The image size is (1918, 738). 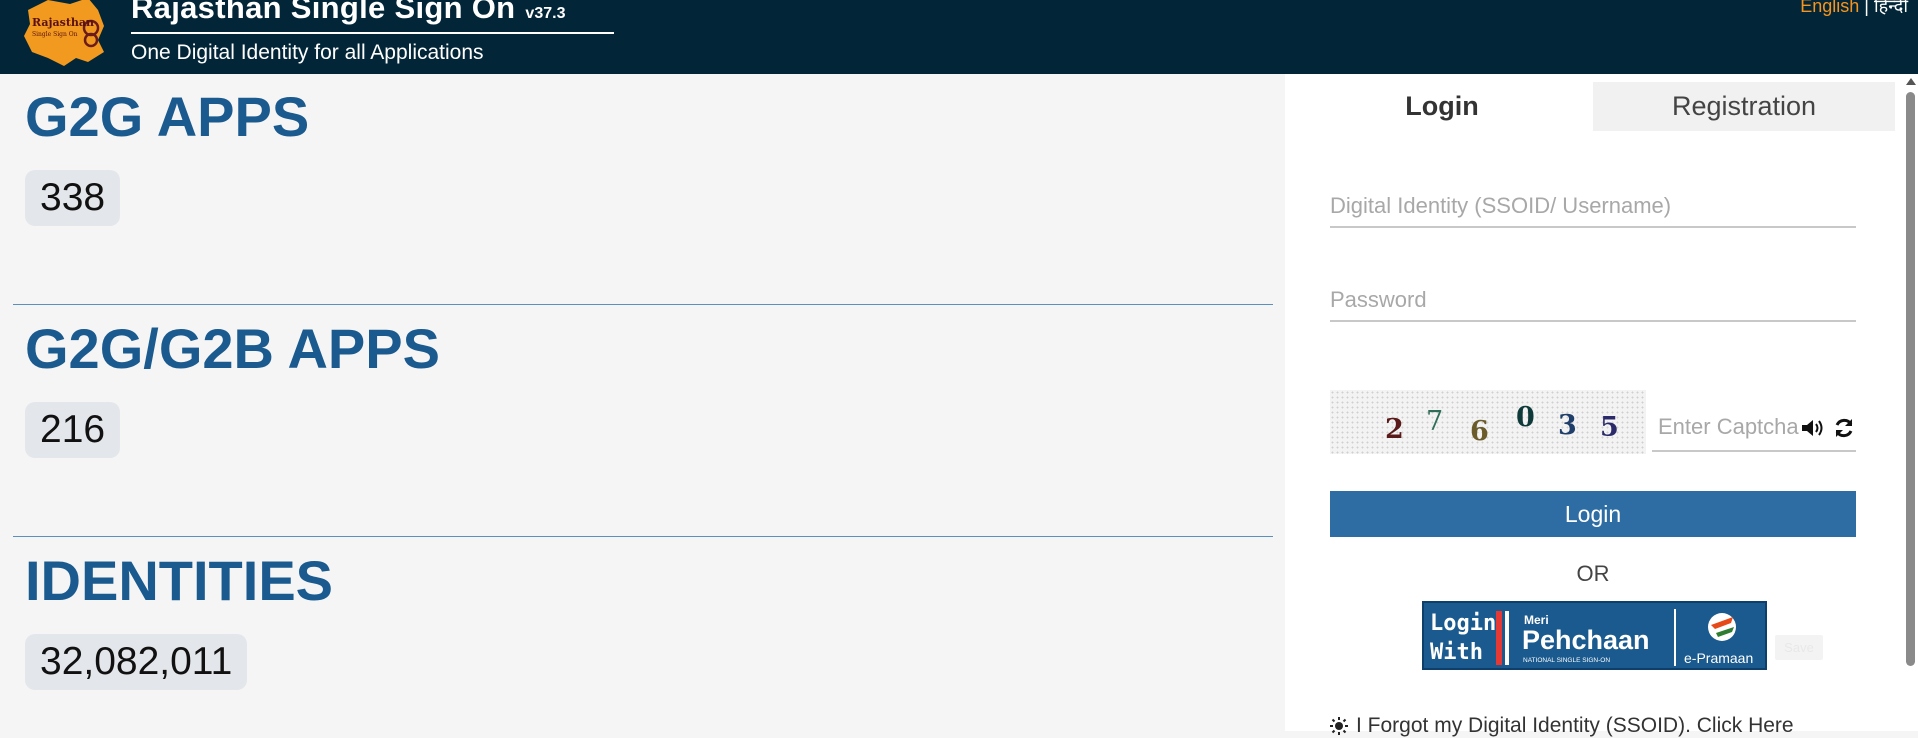 I want to click on lang-english-link: English, so click(x=1829, y=8).